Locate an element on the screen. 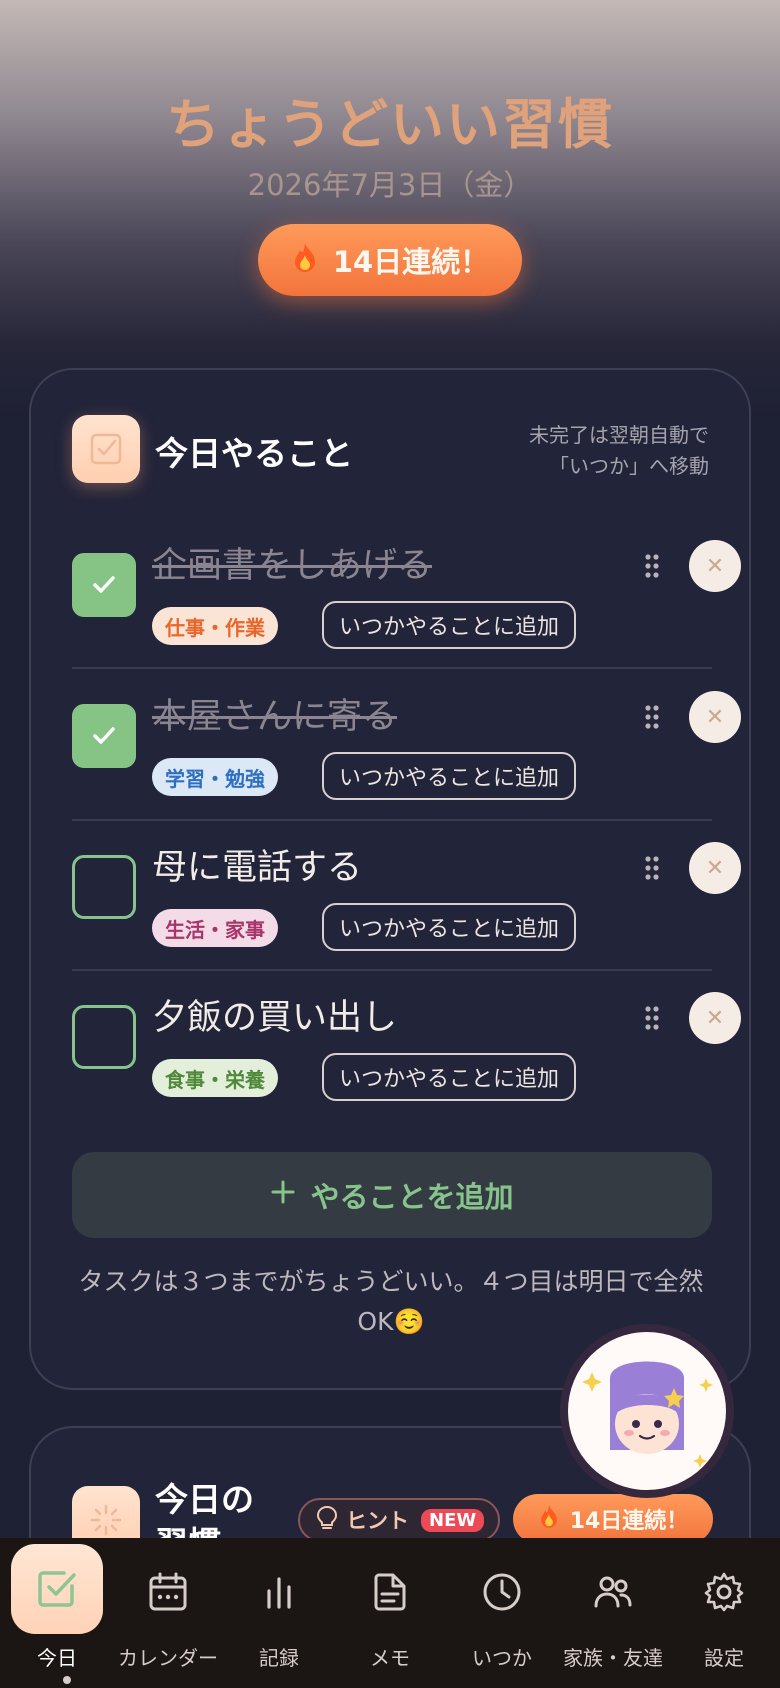  add-task-button: やることを追加 is located at coordinates (392, 1195).